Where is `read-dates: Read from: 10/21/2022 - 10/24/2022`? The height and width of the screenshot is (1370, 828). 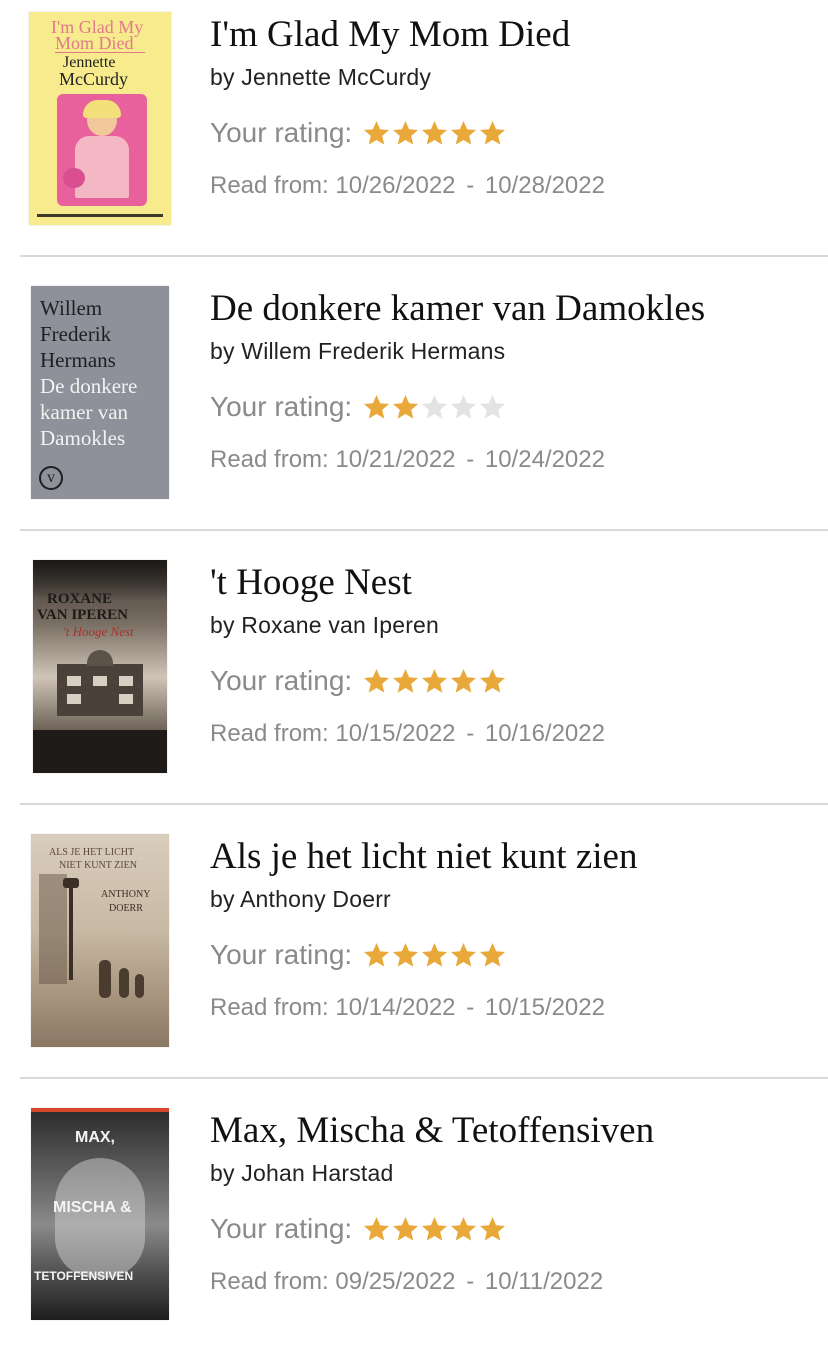 read-dates: Read from: 10/21/2022 - 10/24/2022 is located at coordinates (407, 460).